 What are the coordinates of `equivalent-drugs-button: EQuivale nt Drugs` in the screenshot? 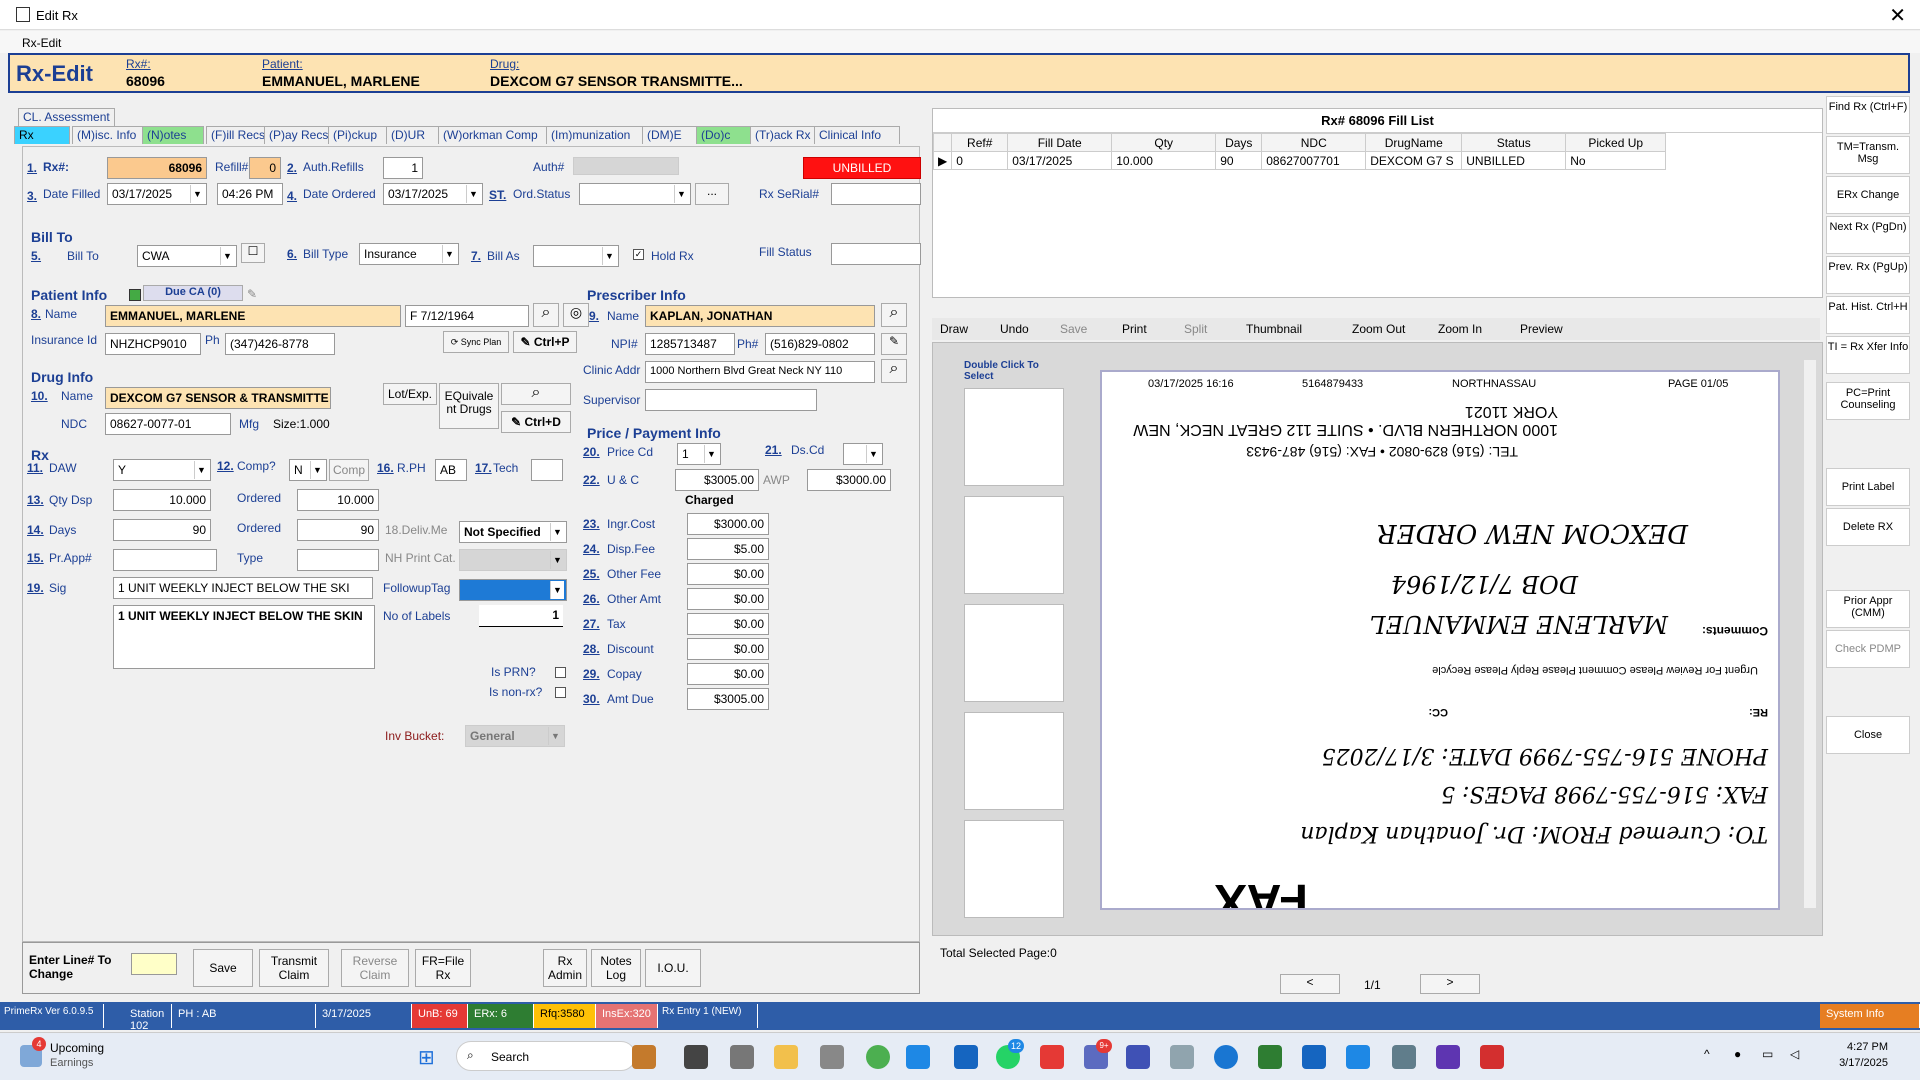 It's located at (469, 406).